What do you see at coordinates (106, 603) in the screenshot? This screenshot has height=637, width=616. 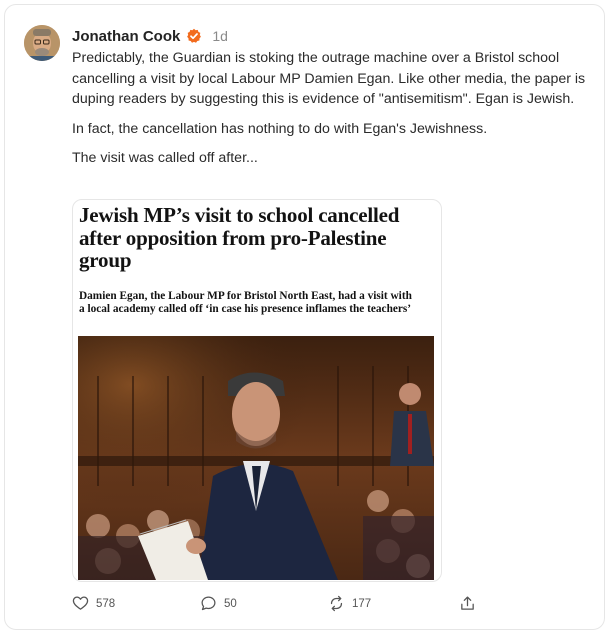 I see `like-count: 578` at bounding box center [106, 603].